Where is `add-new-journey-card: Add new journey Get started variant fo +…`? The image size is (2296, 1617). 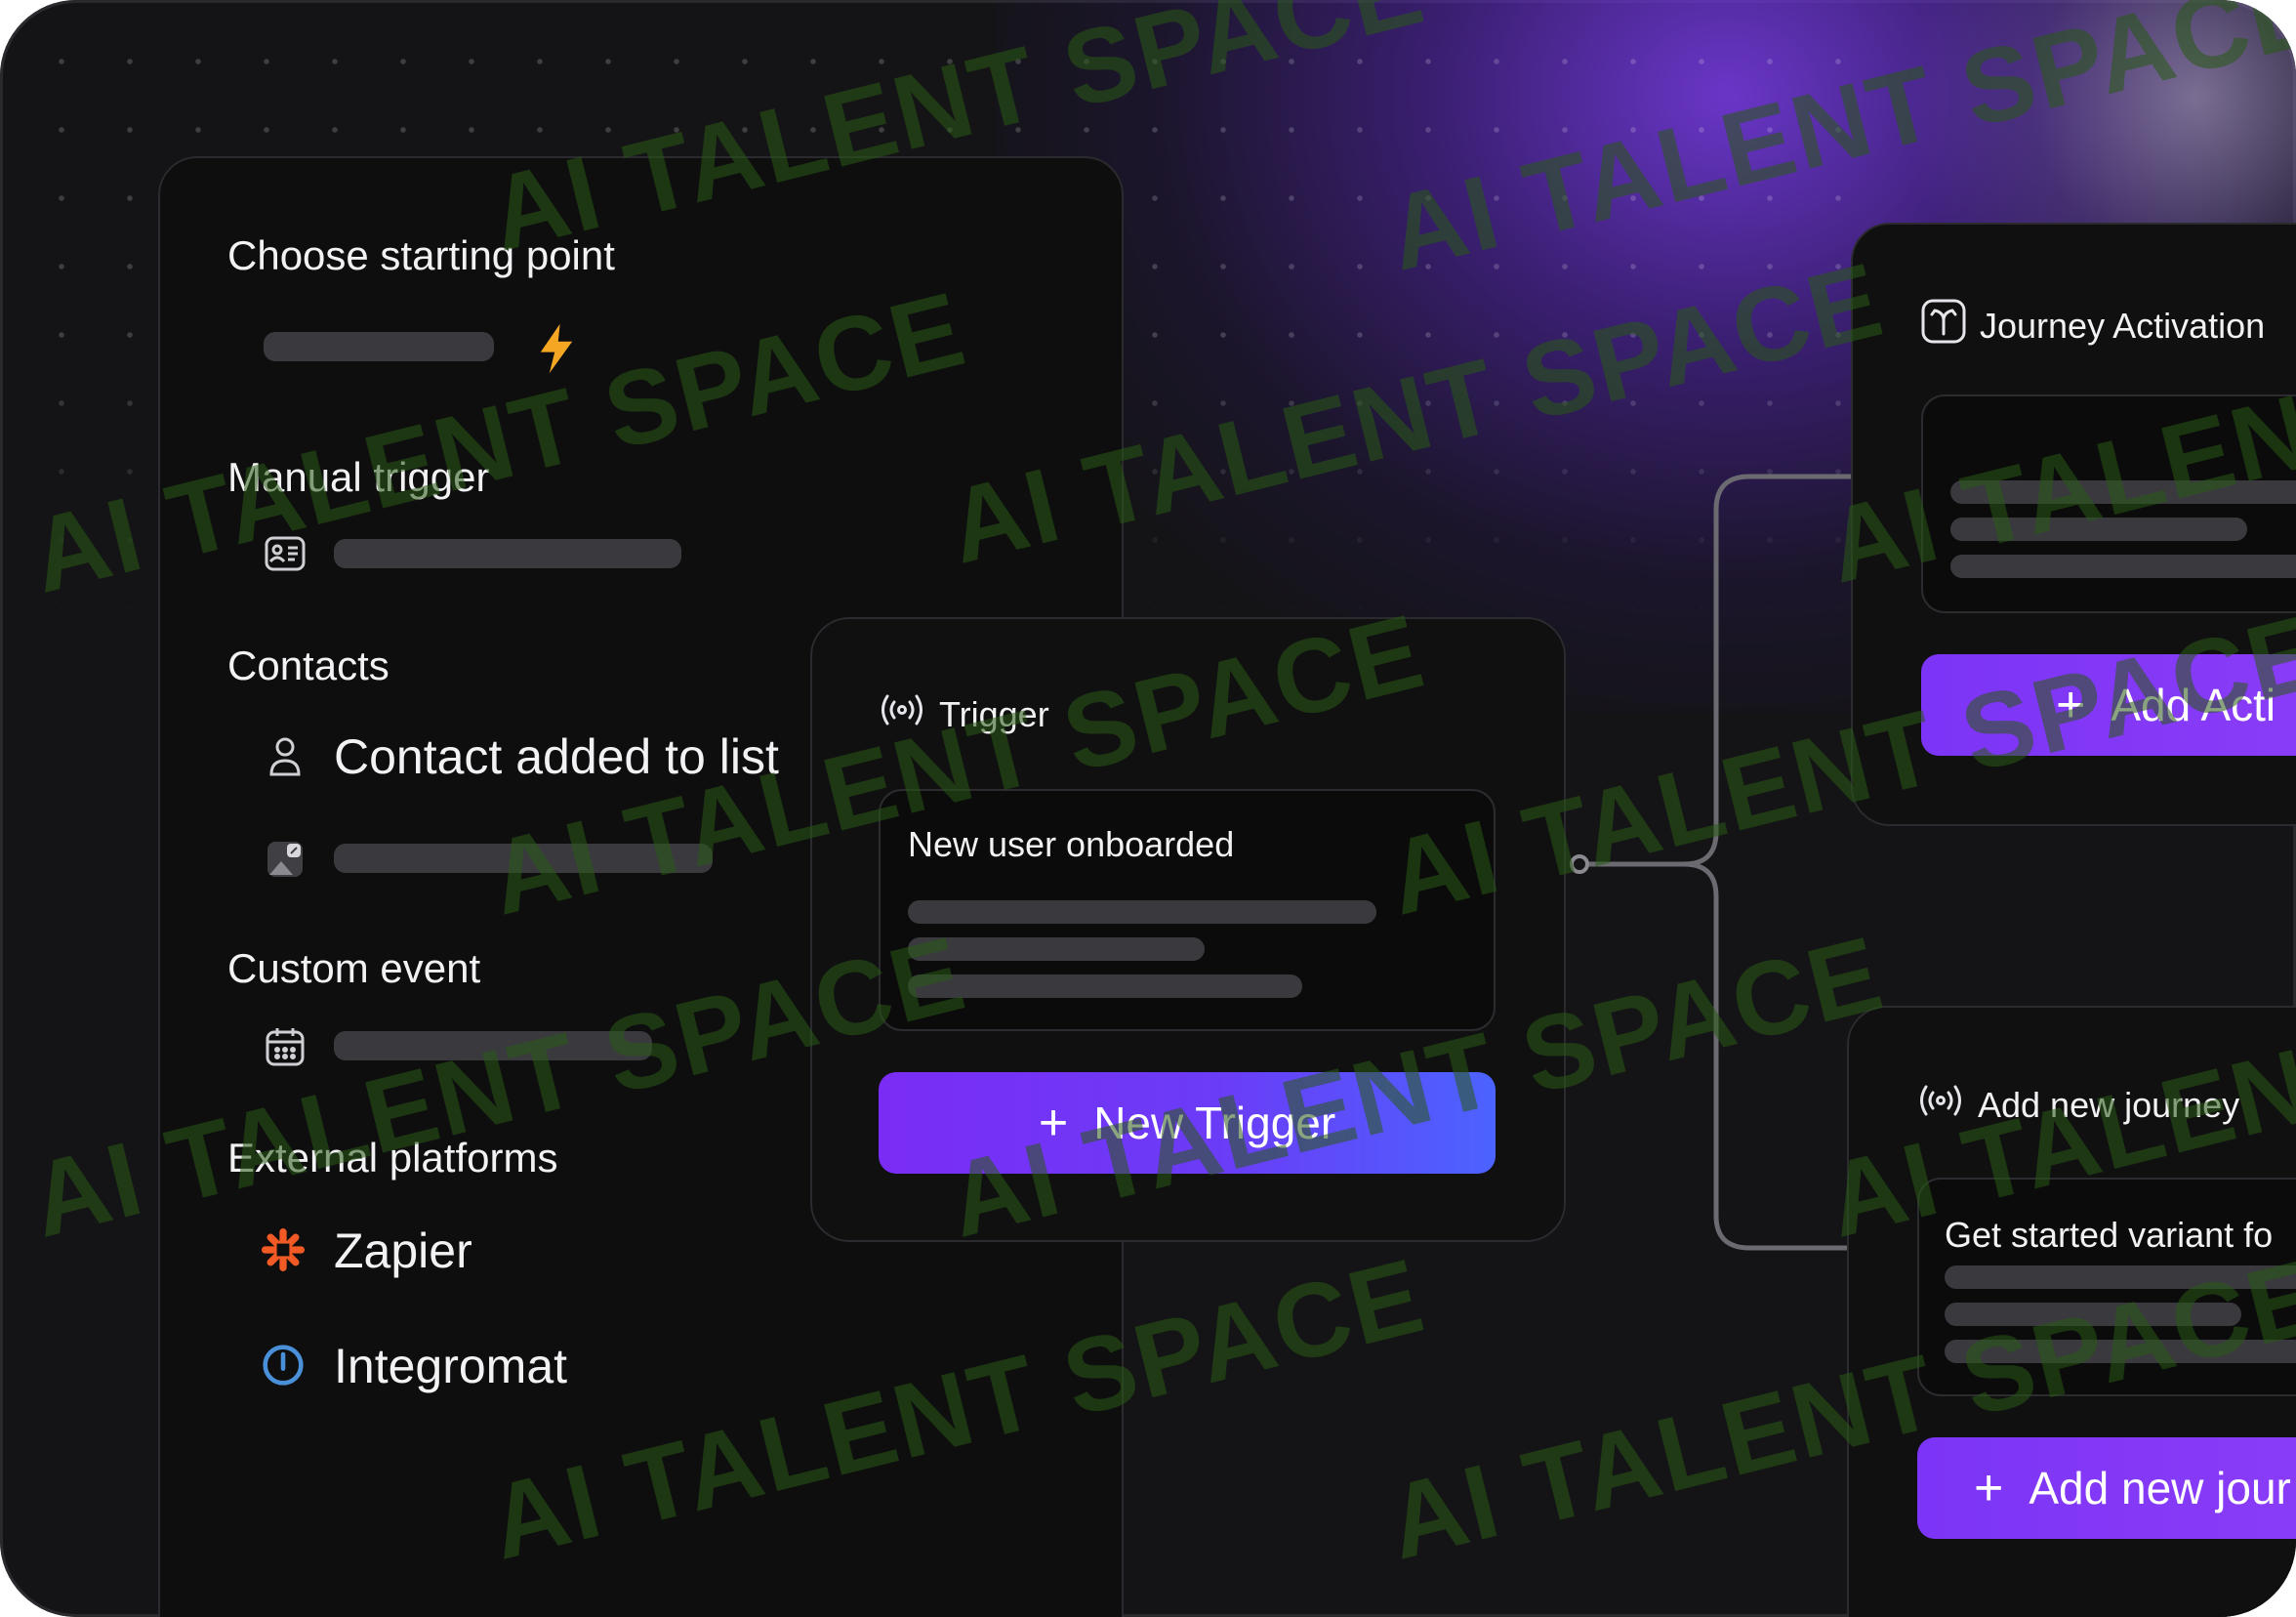
add-new-journey-card: Add new journey Get started variant fo +… is located at coordinates (2071, 1312).